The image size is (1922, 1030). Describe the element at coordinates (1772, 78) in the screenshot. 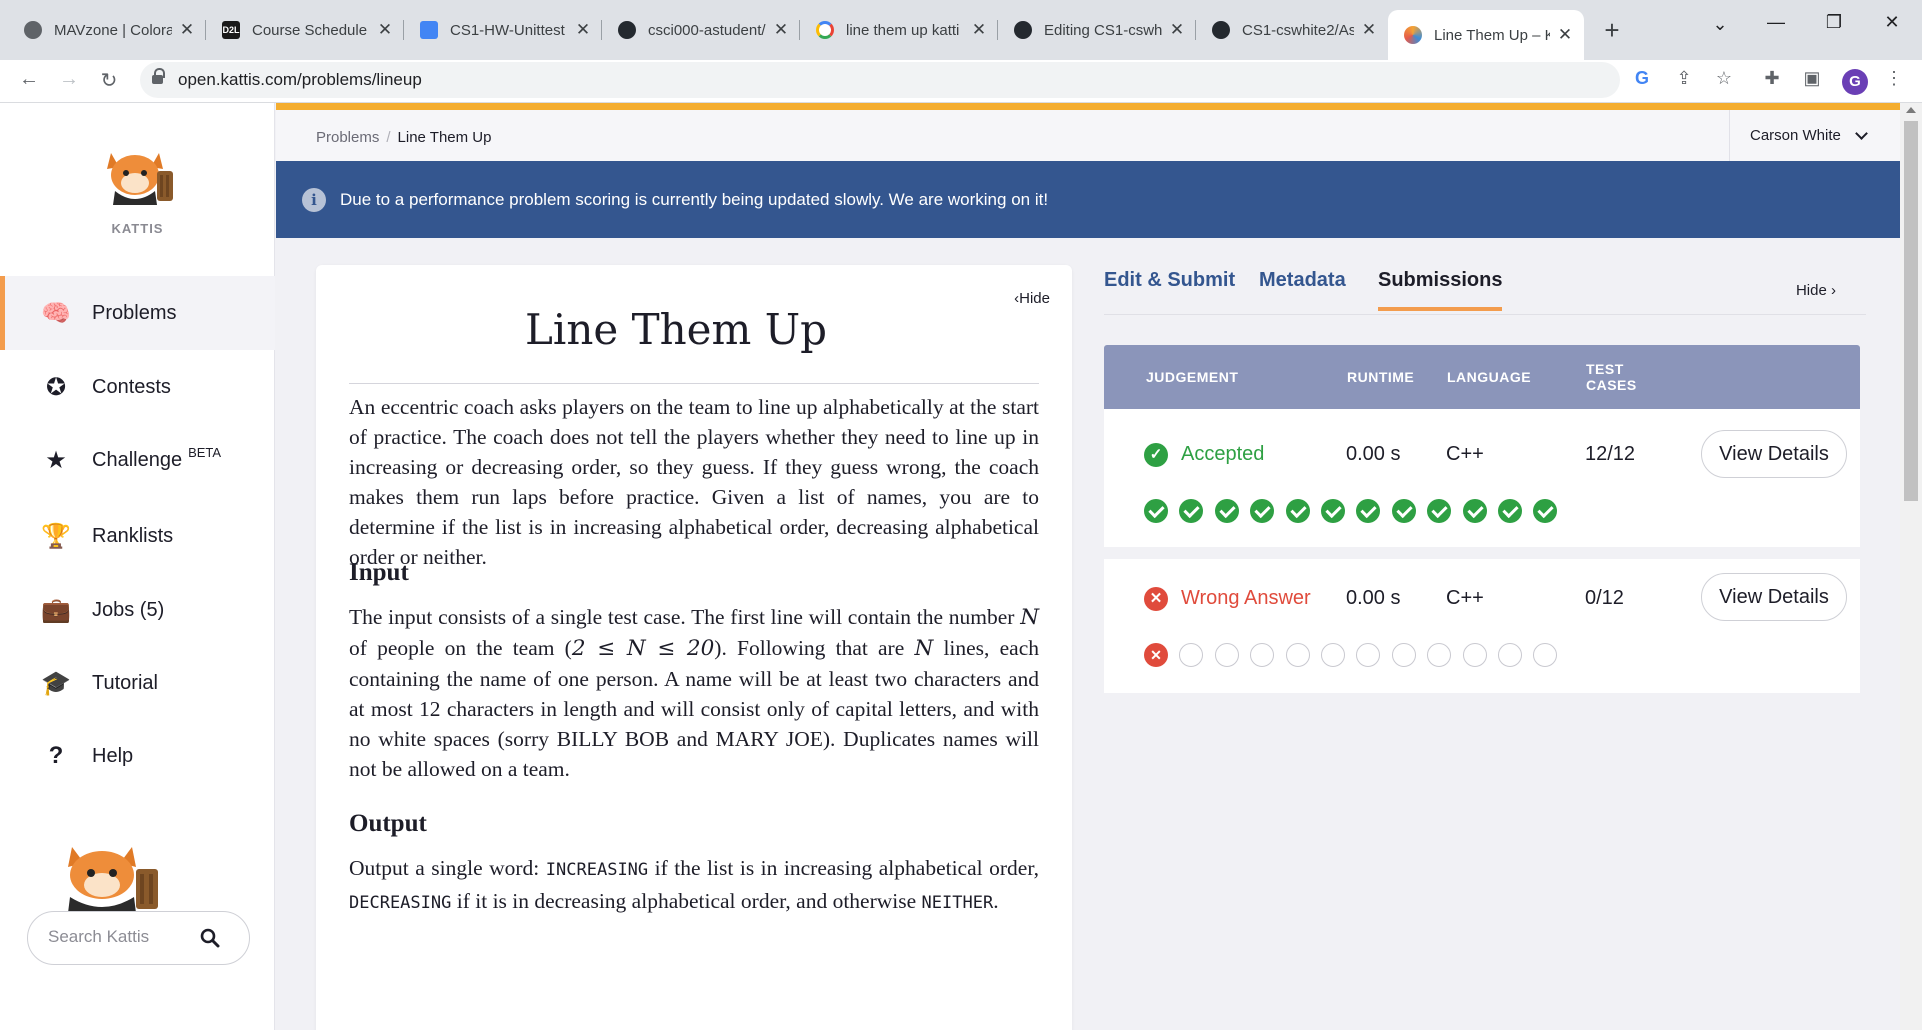

I see `extensions-icon: ✚` at that location.